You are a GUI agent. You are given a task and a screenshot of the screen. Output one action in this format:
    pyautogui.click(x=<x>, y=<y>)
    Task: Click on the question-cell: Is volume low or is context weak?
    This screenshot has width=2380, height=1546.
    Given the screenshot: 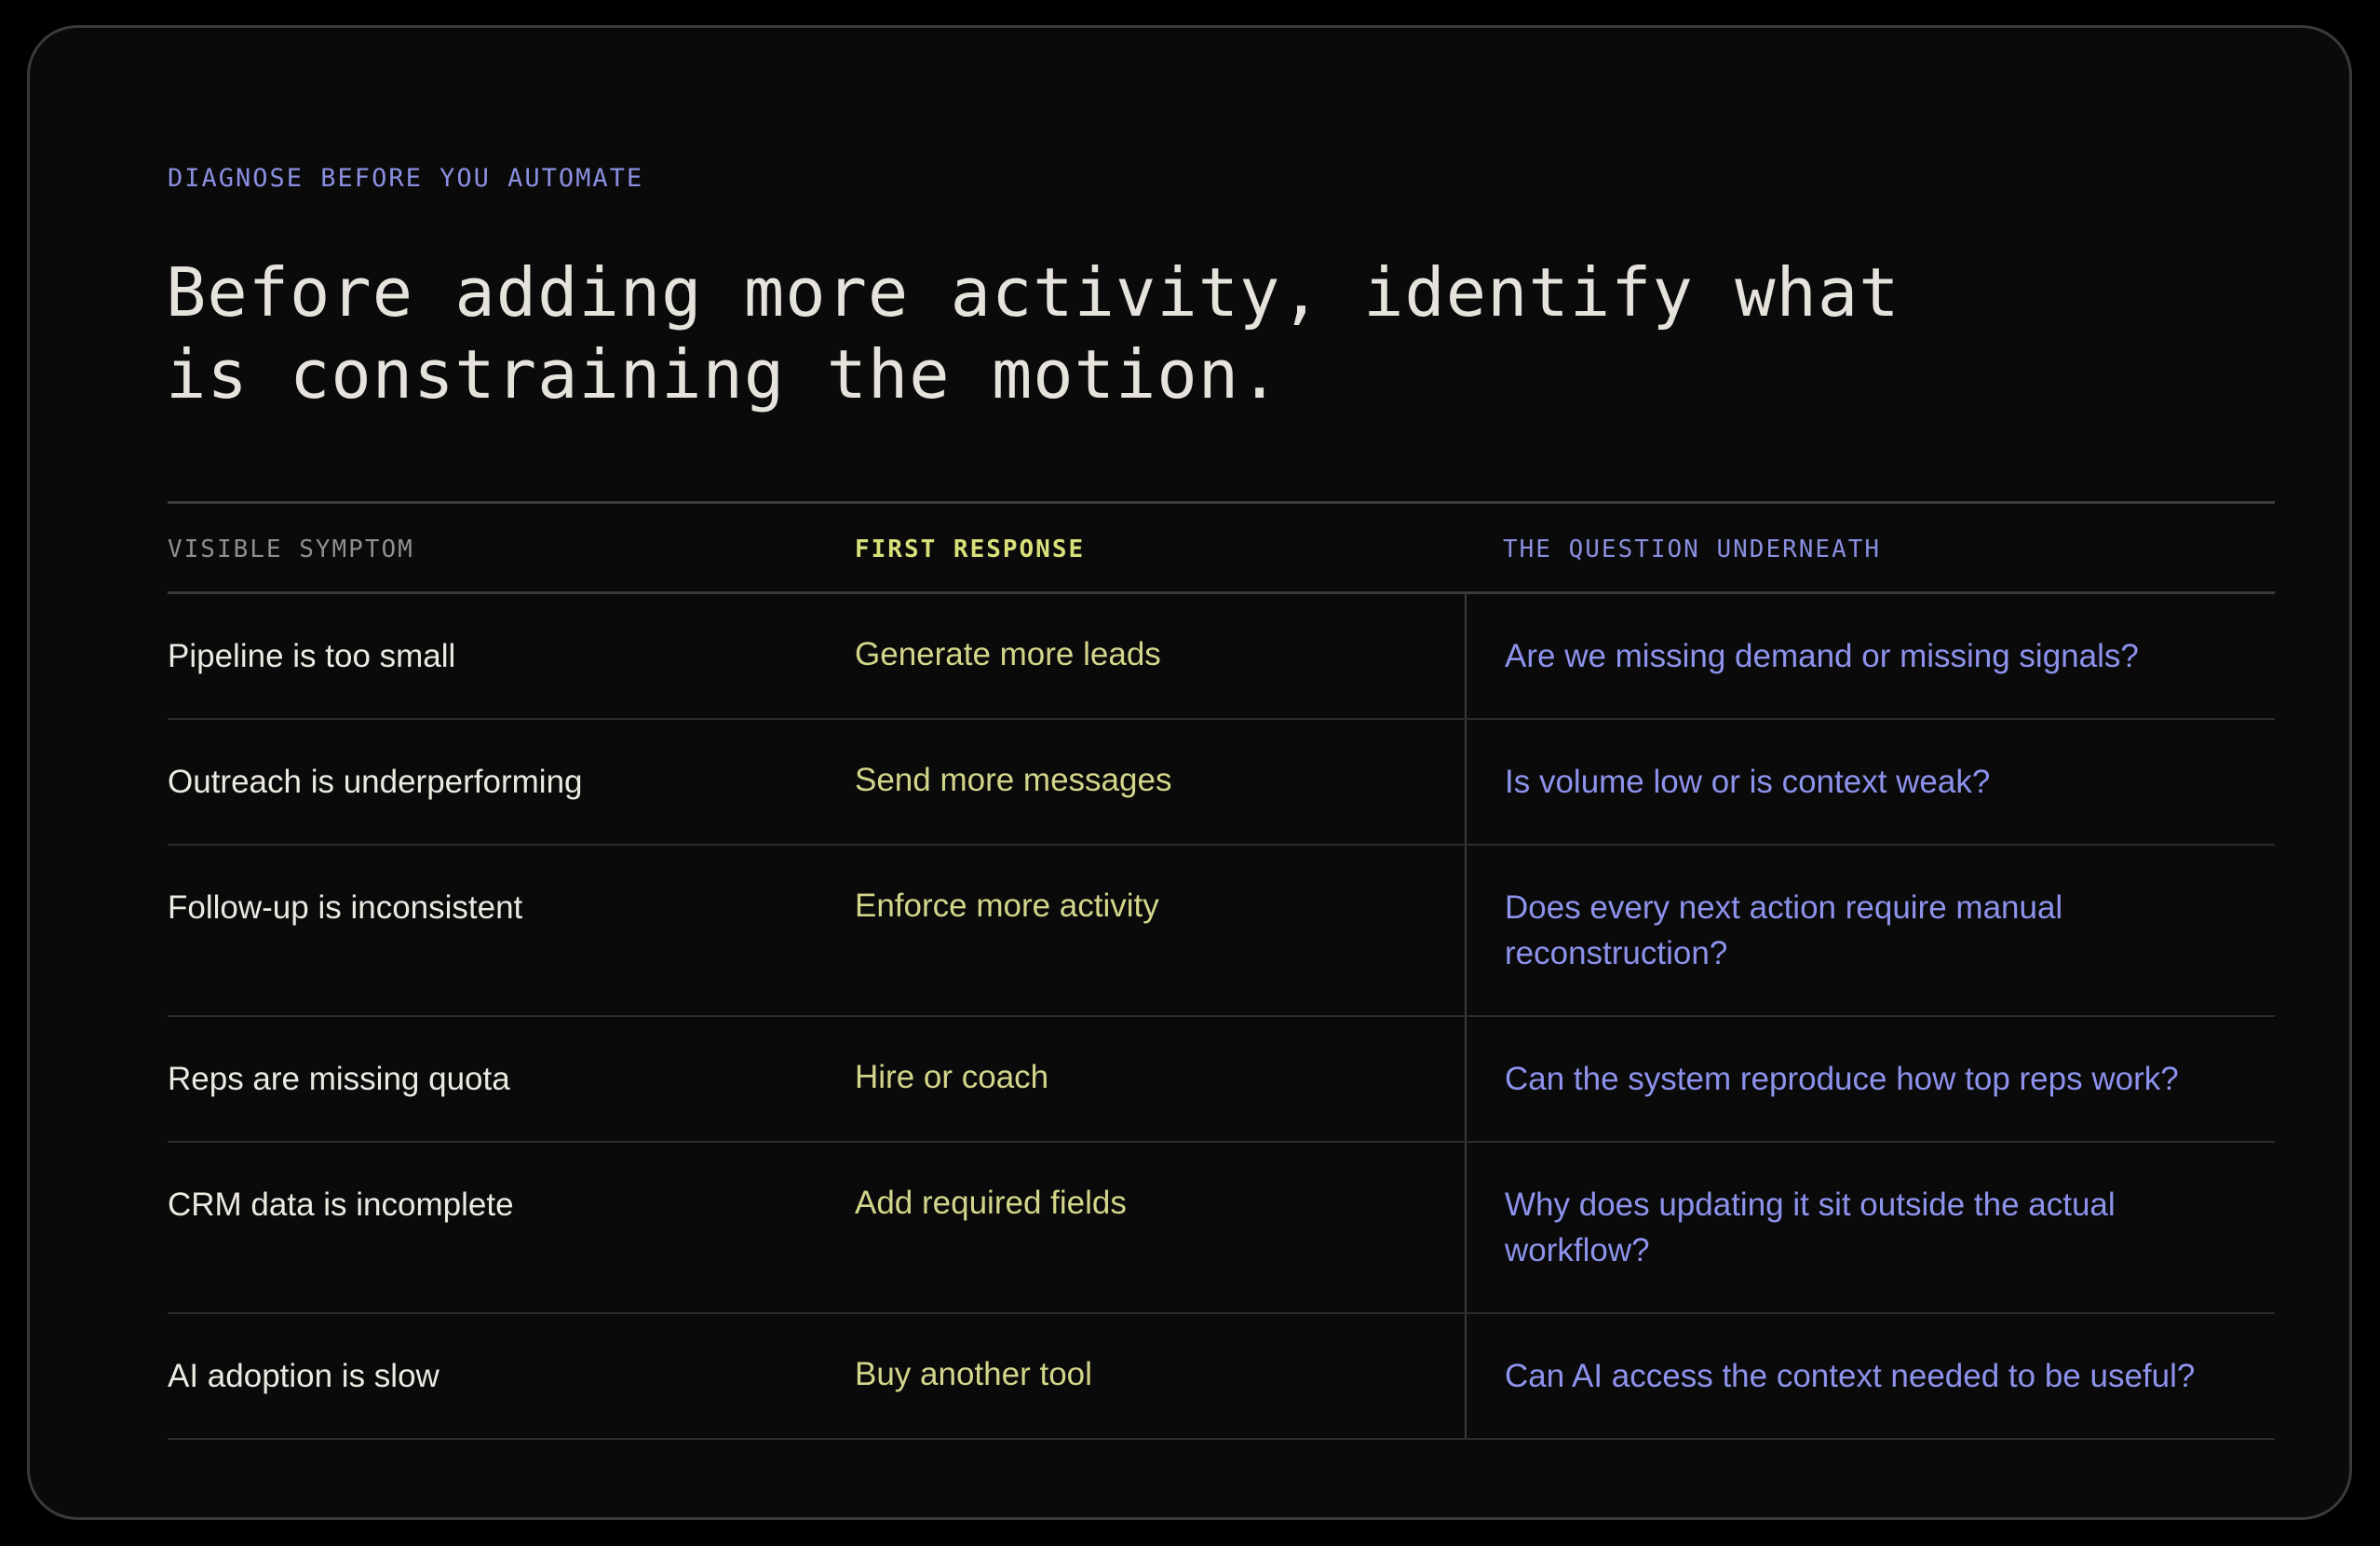 What is the action you would take?
    pyautogui.click(x=1748, y=782)
    